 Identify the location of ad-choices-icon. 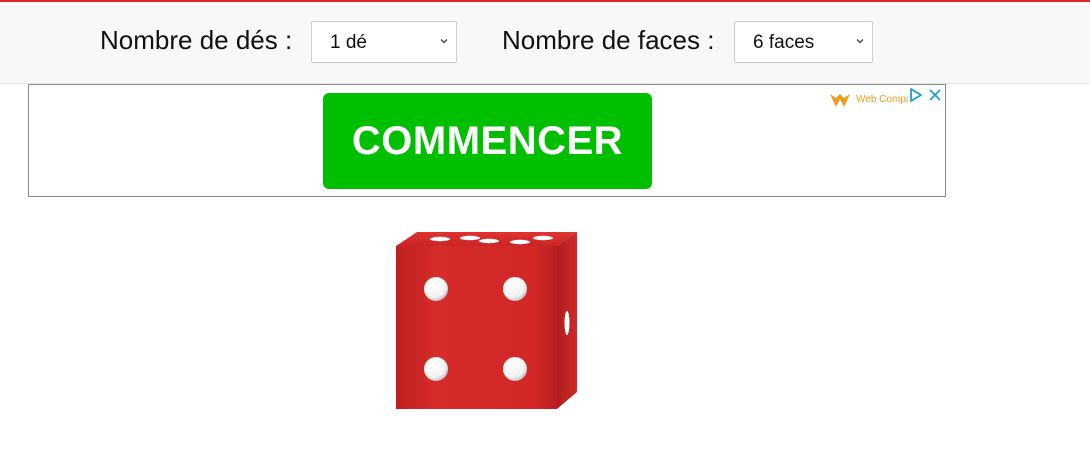
(916, 95).